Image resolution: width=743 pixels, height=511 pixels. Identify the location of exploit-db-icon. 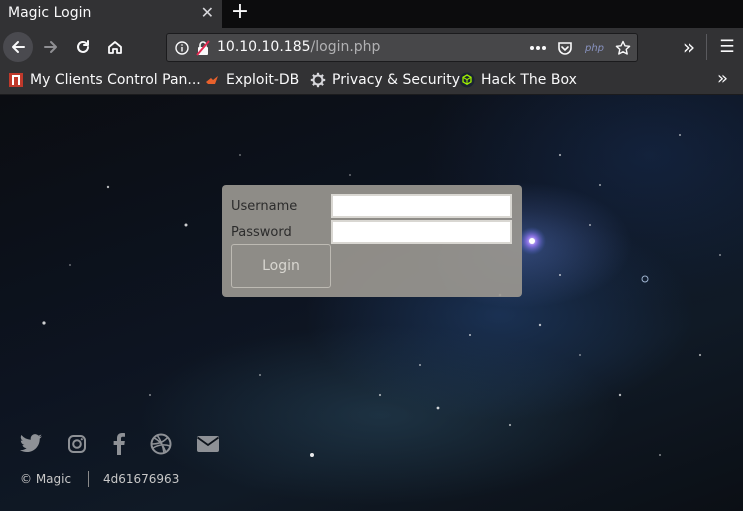
(212, 80).